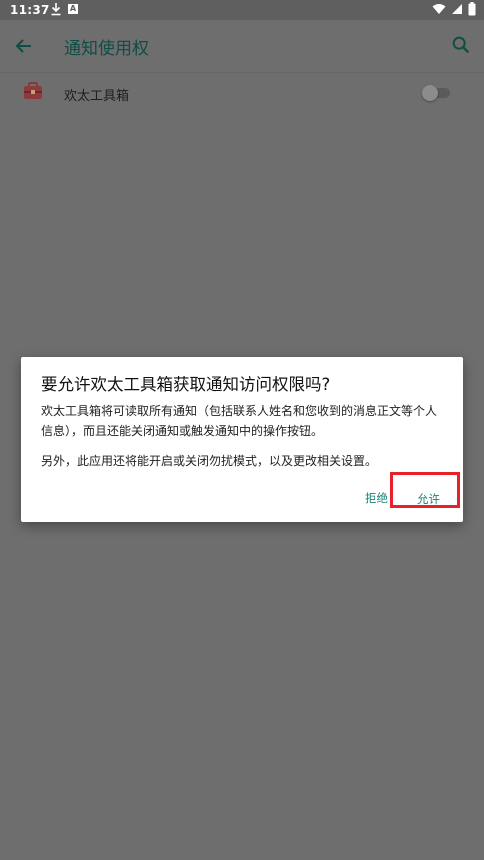 Image resolution: width=484 pixels, height=860 pixels. I want to click on deny-button: 拒绝, so click(376, 498).